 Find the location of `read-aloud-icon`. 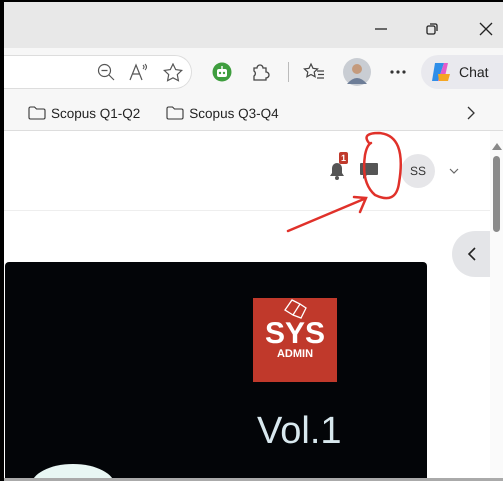

read-aloud-icon is located at coordinates (139, 72).